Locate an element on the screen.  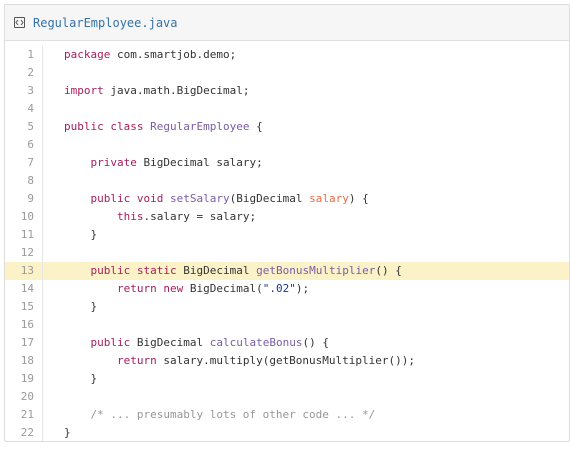
code-line: 6 is located at coordinates (287, 145).